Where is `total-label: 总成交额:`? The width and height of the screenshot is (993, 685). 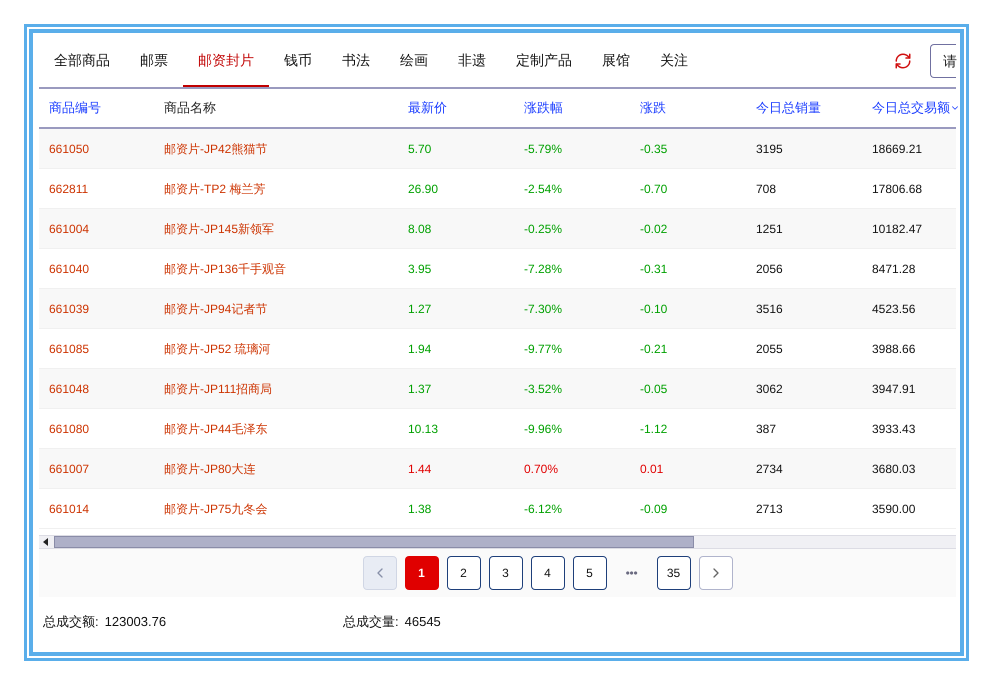 total-label: 总成交额: is located at coordinates (71, 622).